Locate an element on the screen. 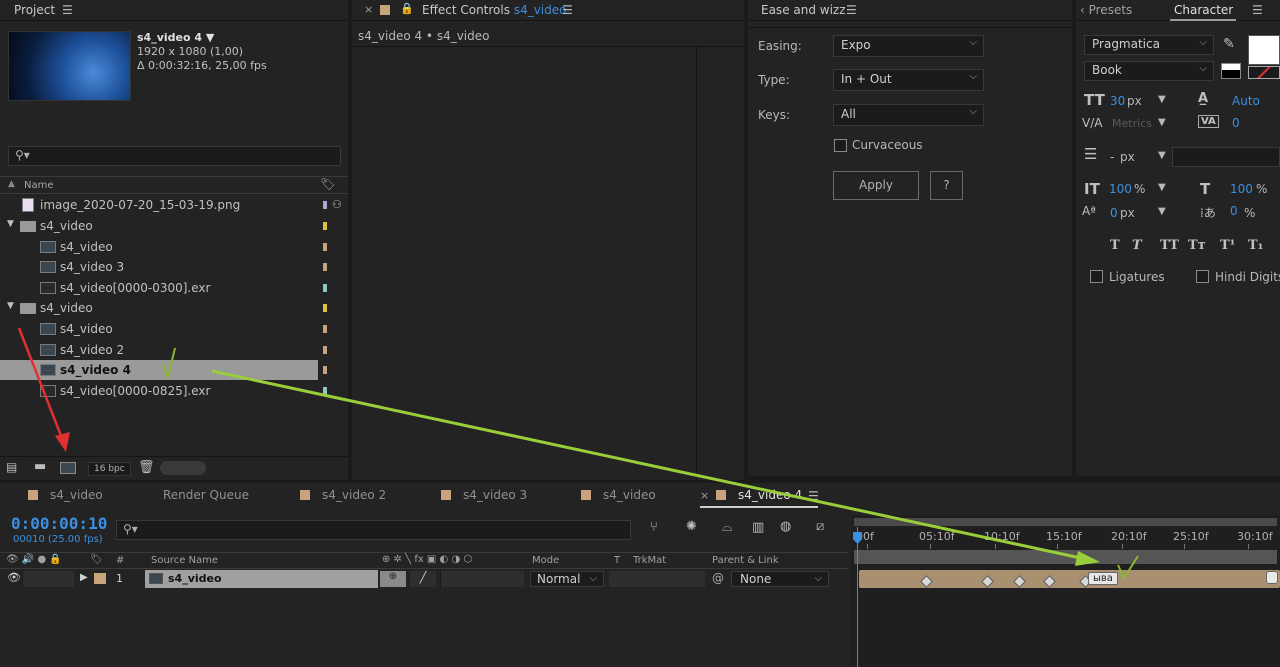 The image size is (1280, 667). vertical-scale-value: 100 is located at coordinates (1120, 189).